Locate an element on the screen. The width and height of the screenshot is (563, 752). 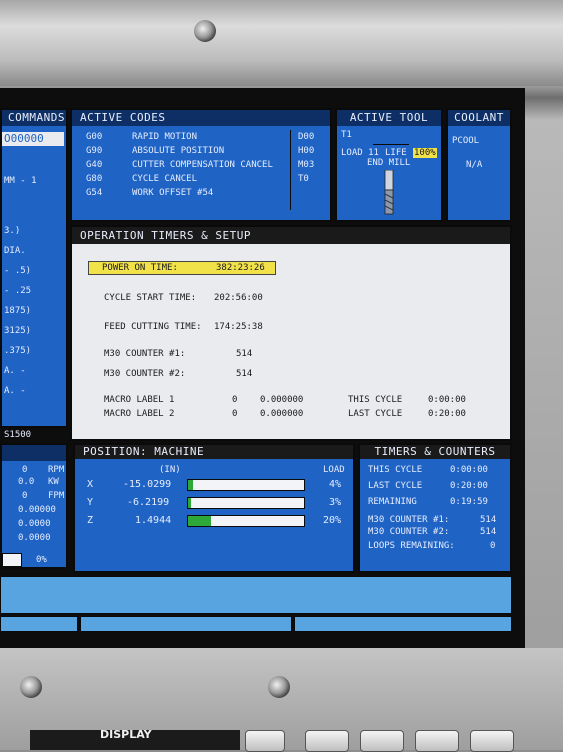
tc-m30-counter-2-label: M30 COUNTER #2: is located at coordinates (409, 532).